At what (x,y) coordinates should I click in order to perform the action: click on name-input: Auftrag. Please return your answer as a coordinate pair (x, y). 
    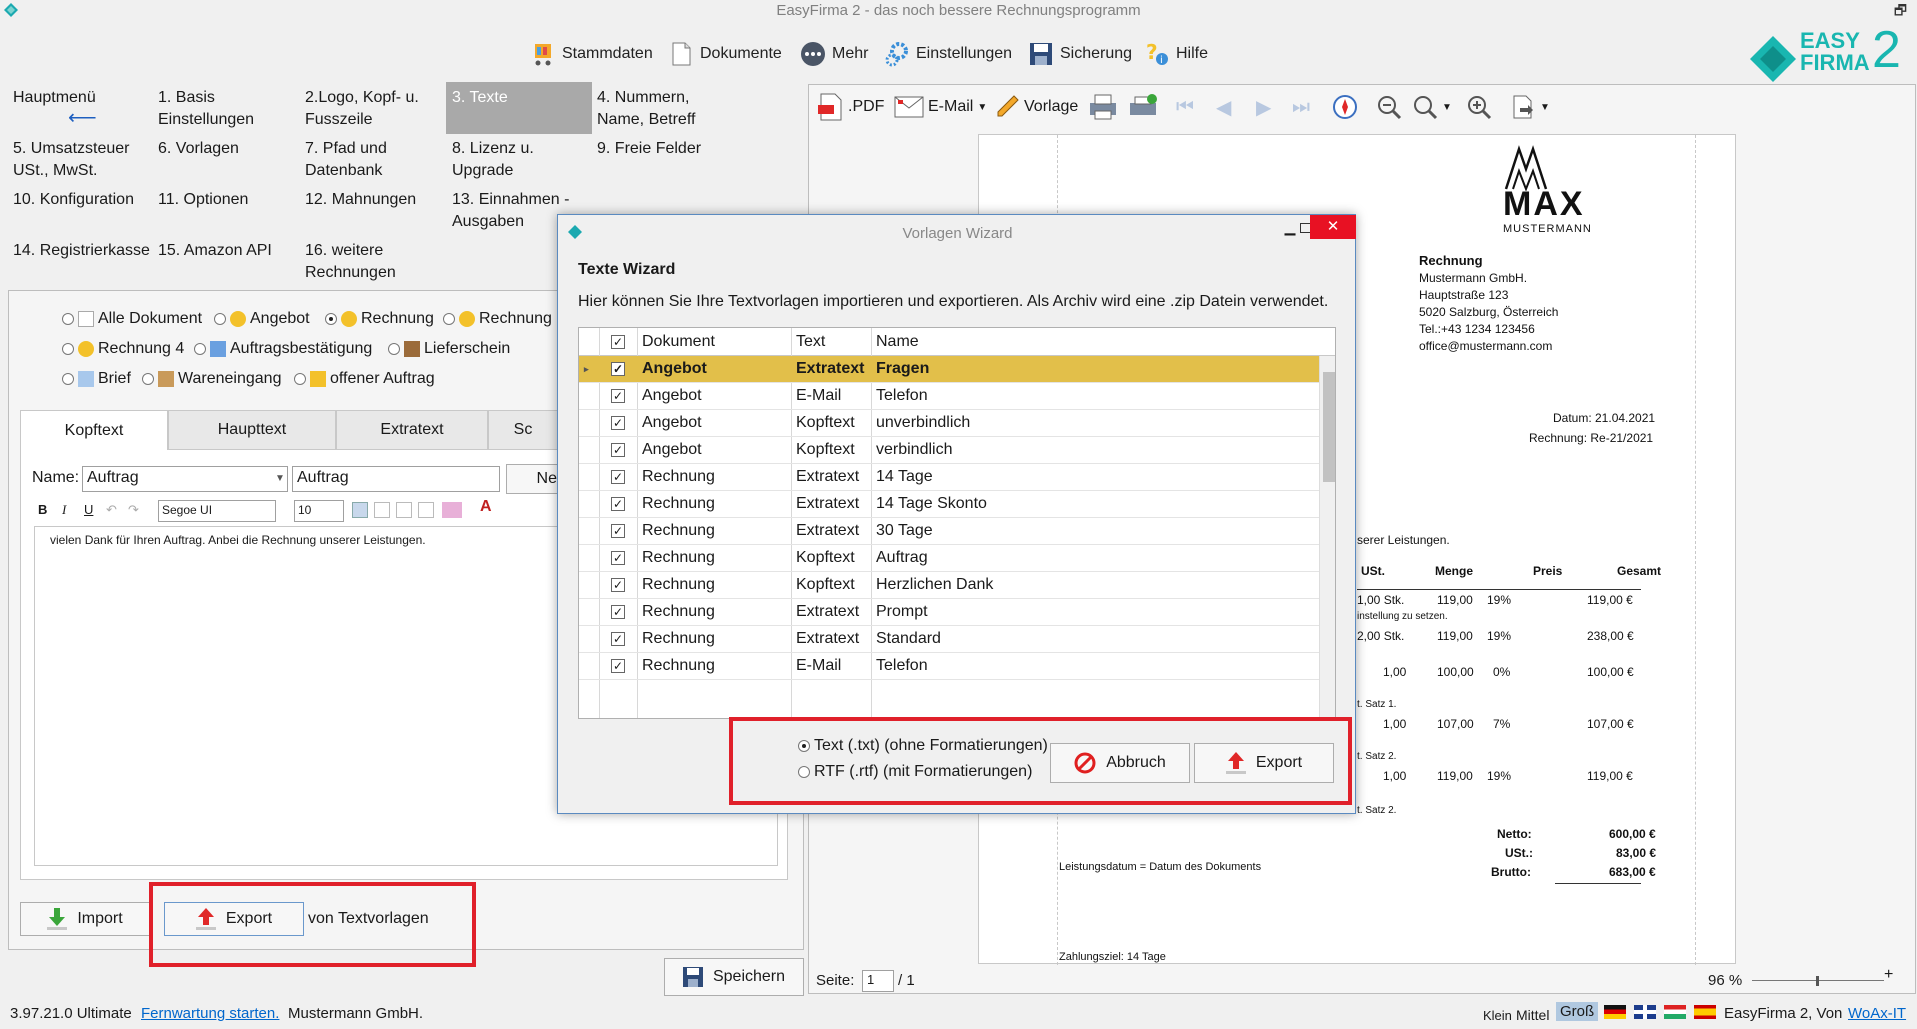
    Looking at the image, I should click on (396, 479).